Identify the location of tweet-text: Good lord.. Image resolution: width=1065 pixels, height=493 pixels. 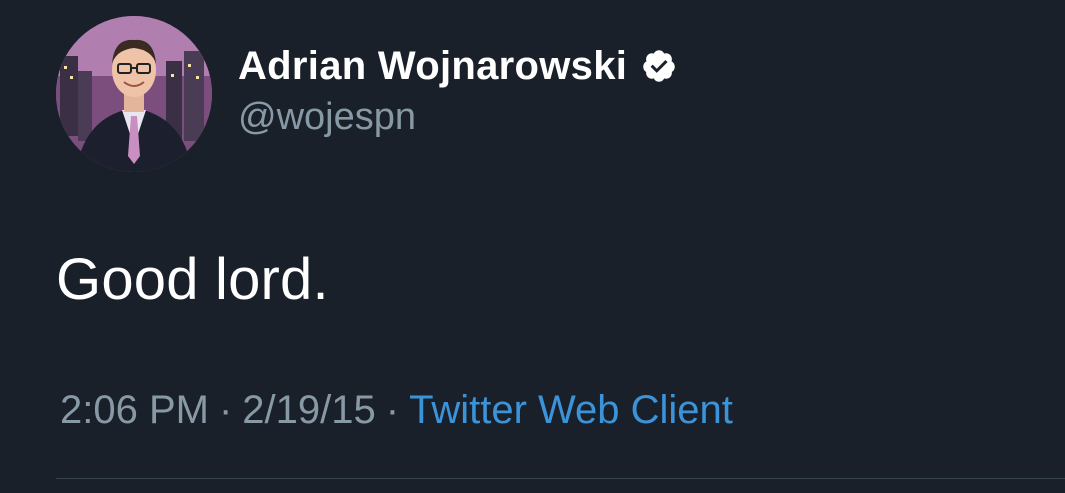
(192, 279).